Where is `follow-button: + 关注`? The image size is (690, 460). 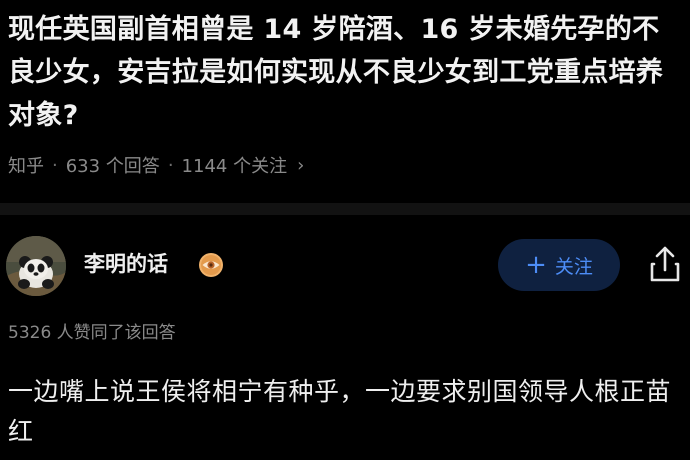
follow-button: + 关注 is located at coordinates (559, 265).